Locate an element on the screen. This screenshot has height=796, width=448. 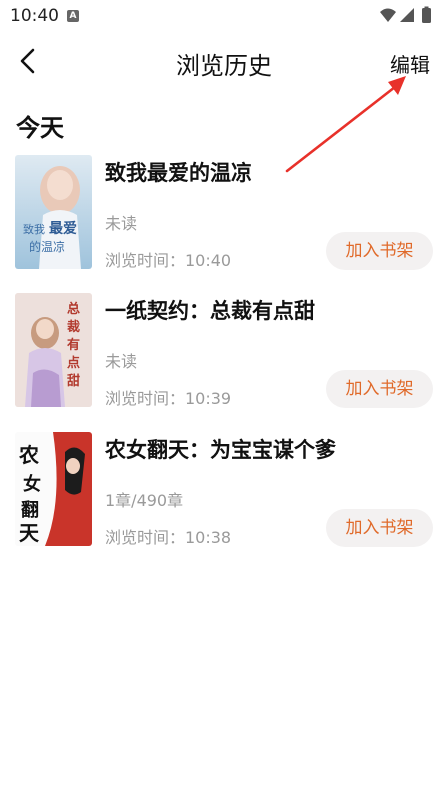
svg-text: 翻 is located at coordinates (30, 510).